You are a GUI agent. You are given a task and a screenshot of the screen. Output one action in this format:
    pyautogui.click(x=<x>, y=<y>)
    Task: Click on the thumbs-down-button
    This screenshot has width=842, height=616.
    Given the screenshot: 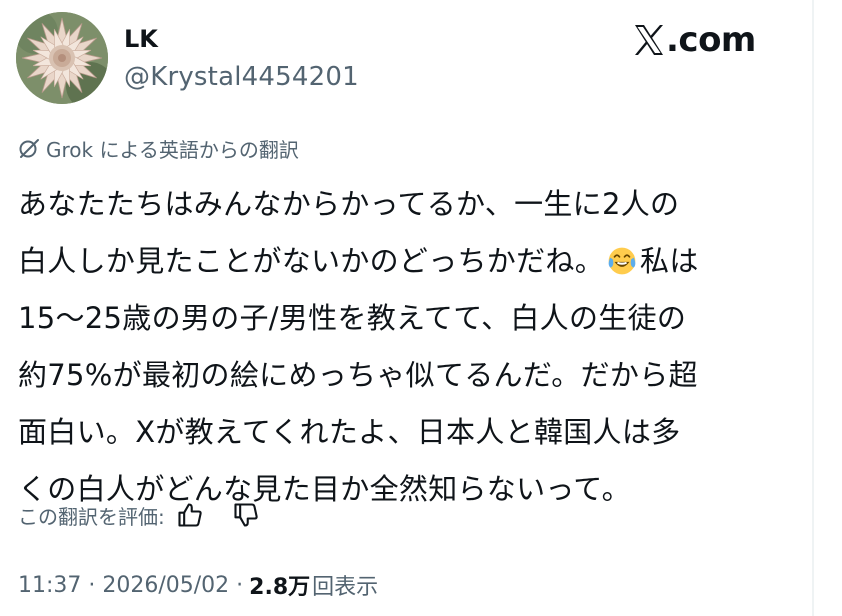 What is the action you would take?
    pyautogui.click(x=246, y=515)
    